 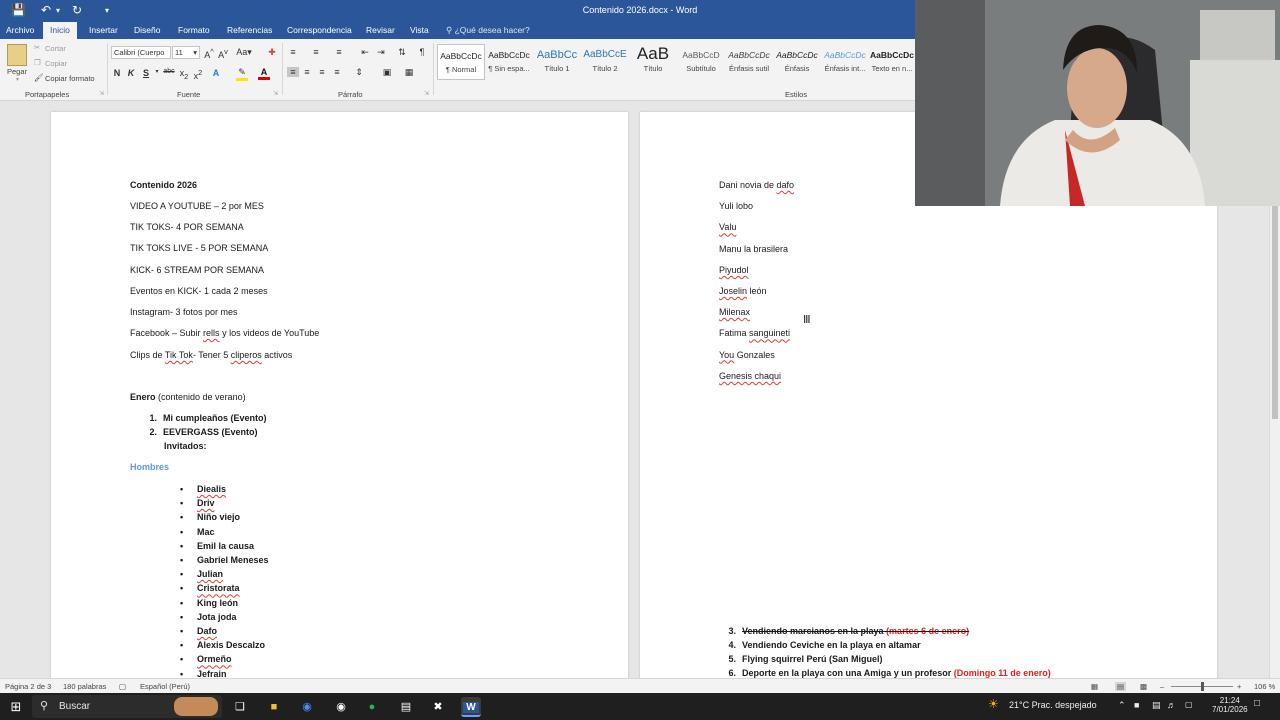 I want to click on tab-referencias: Referencias, so click(x=249, y=30).